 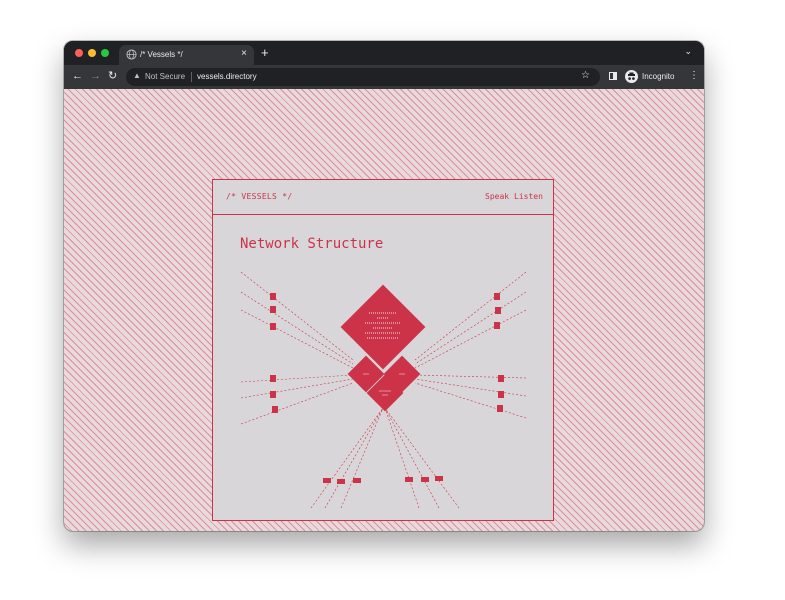 What do you see at coordinates (95, 76) in the screenshot?
I see `forward-button: →` at bounding box center [95, 76].